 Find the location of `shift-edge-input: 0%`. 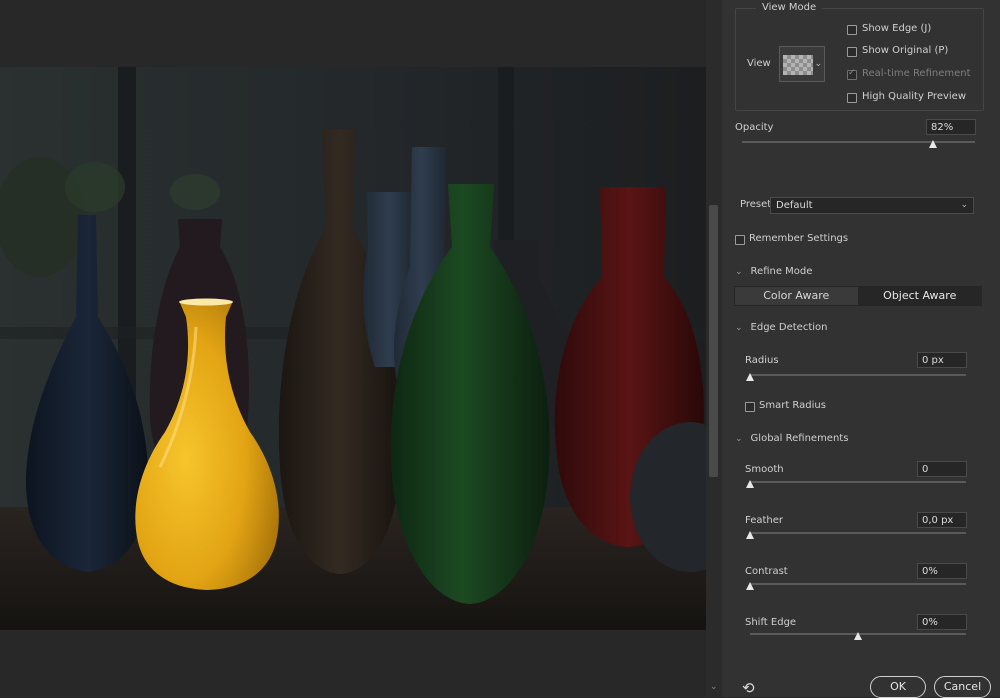

shift-edge-input: 0% is located at coordinates (942, 622).